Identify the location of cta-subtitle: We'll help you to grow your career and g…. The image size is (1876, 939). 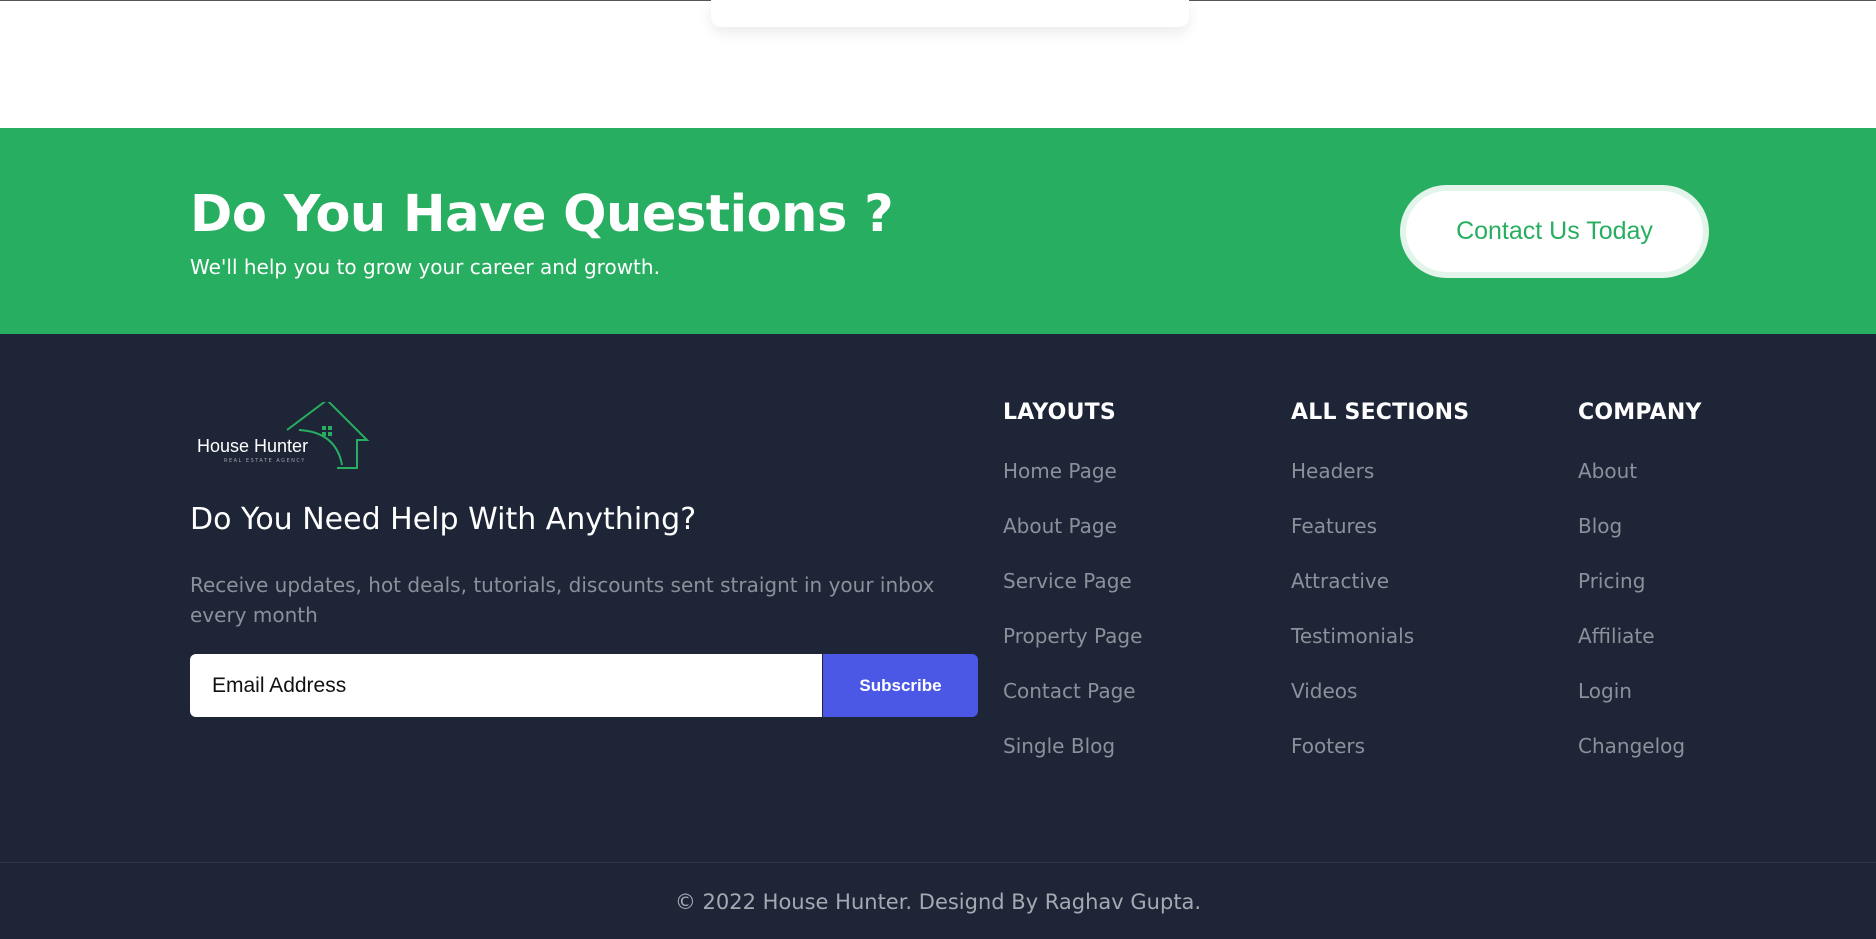
(425, 267).